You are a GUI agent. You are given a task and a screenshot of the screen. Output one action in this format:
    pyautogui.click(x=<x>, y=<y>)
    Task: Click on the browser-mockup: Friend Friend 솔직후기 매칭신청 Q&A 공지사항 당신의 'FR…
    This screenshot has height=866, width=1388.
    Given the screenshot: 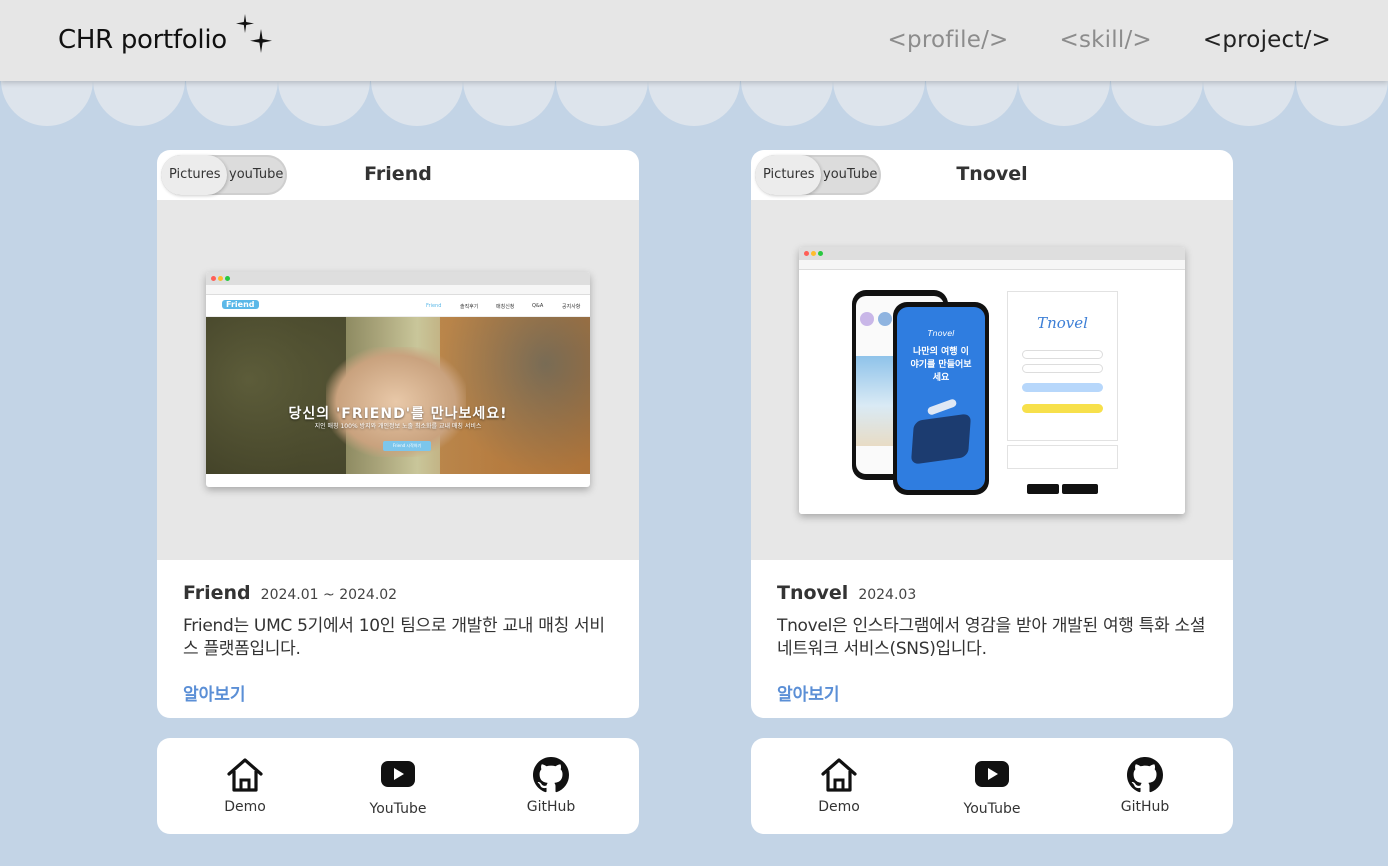 What is the action you would take?
    pyautogui.click(x=398, y=379)
    